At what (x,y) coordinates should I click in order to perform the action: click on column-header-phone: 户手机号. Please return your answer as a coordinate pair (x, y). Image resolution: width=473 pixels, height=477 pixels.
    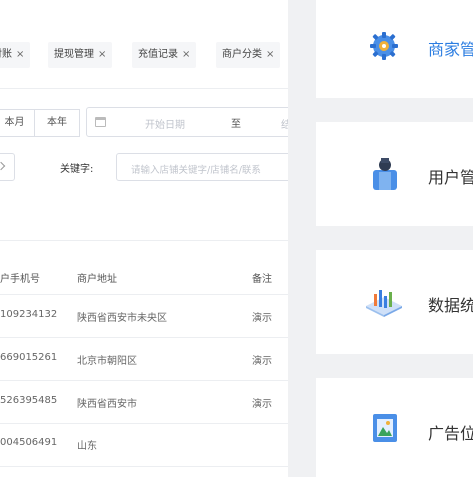
    Looking at the image, I should click on (20, 279).